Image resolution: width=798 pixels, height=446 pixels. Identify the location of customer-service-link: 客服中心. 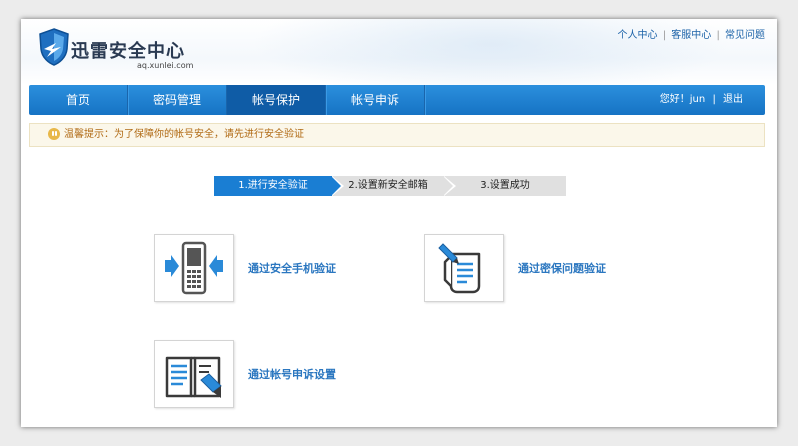
(691, 35).